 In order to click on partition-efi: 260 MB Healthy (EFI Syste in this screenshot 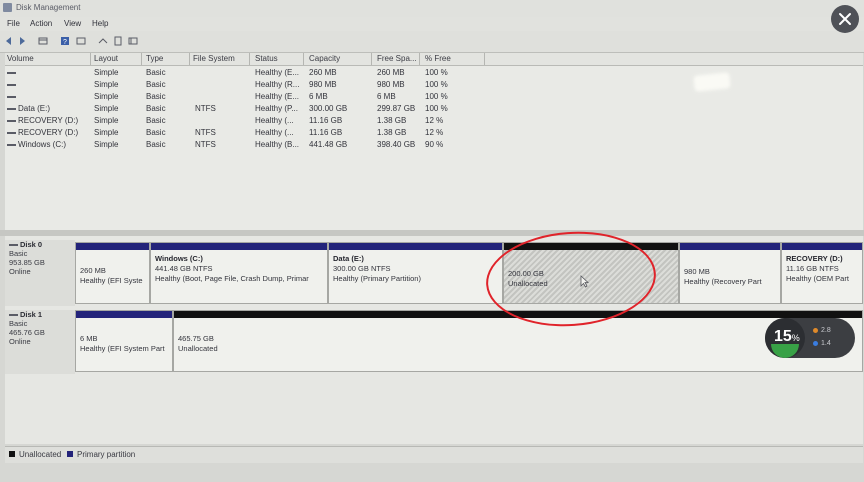, I will do `click(112, 273)`.